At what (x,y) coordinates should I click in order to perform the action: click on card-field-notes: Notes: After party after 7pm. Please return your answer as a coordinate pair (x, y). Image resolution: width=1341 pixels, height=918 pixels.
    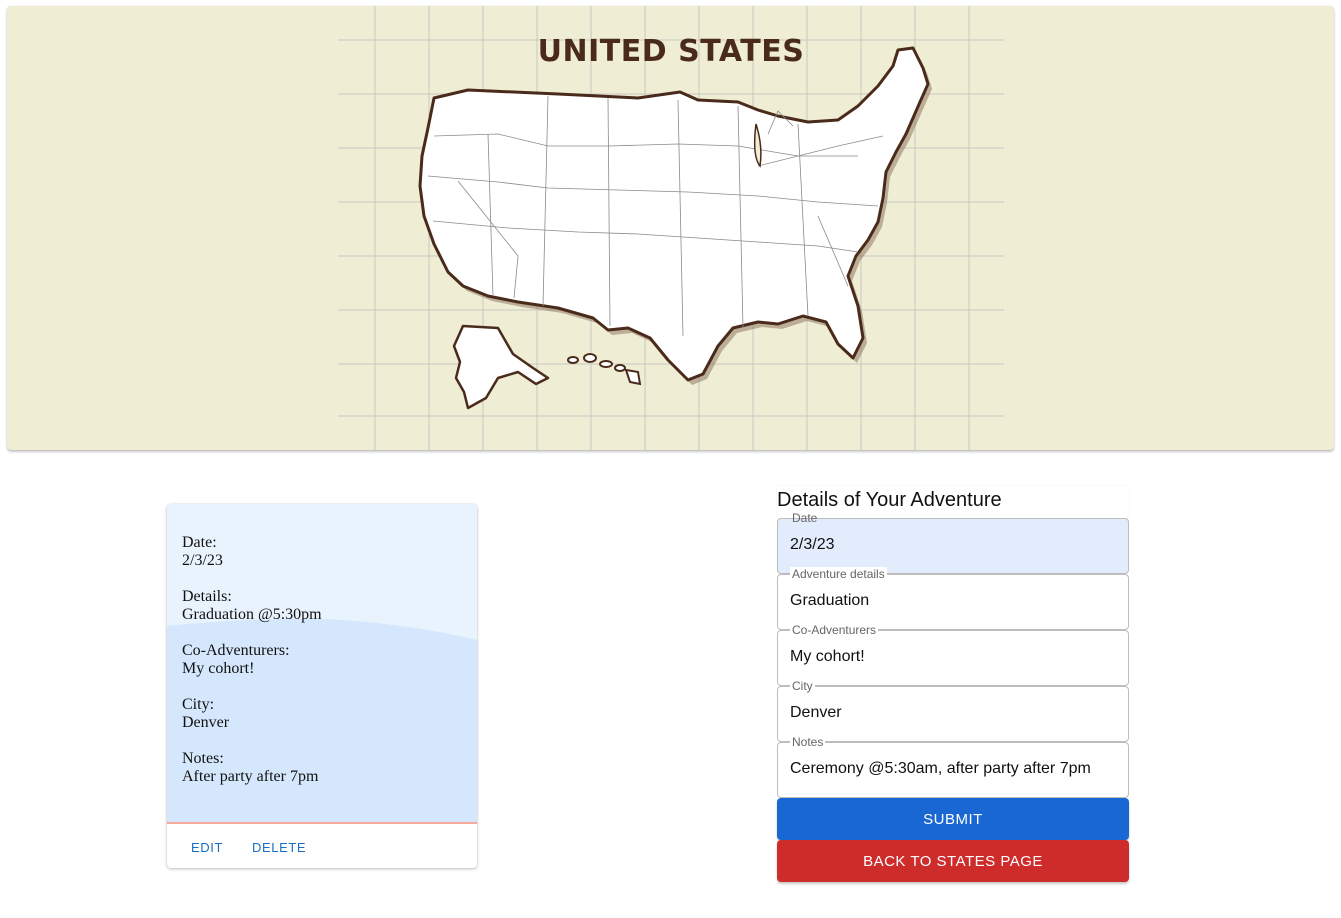
    Looking at the image, I should click on (252, 768).